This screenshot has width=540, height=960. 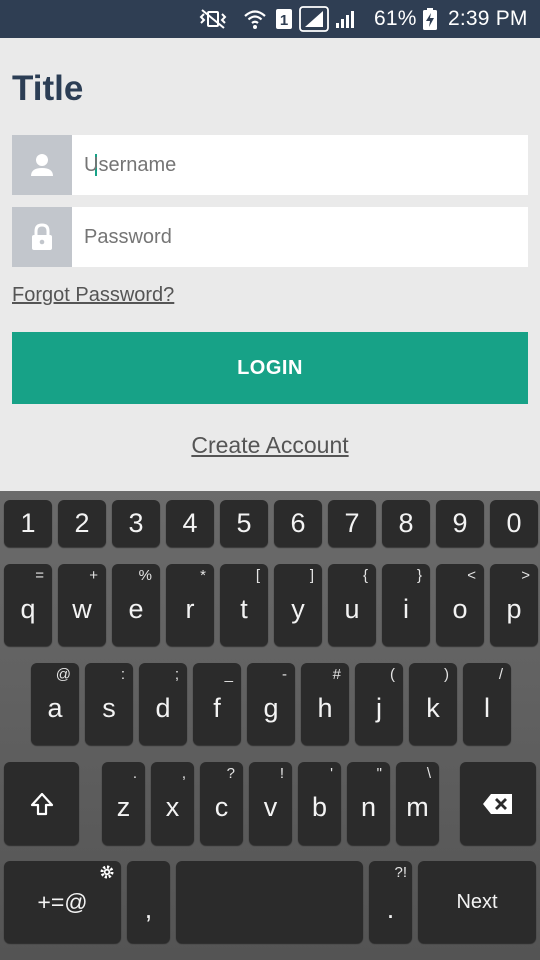 What do you see at coordinates (55, 708) in the screenshot?
I see `key-label: a` at bounding box center [55, 708].